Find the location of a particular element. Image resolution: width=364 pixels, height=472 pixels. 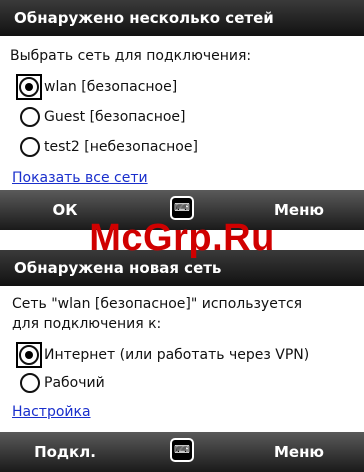

softkey-menu: Меню is located at coordinates (299, 452).